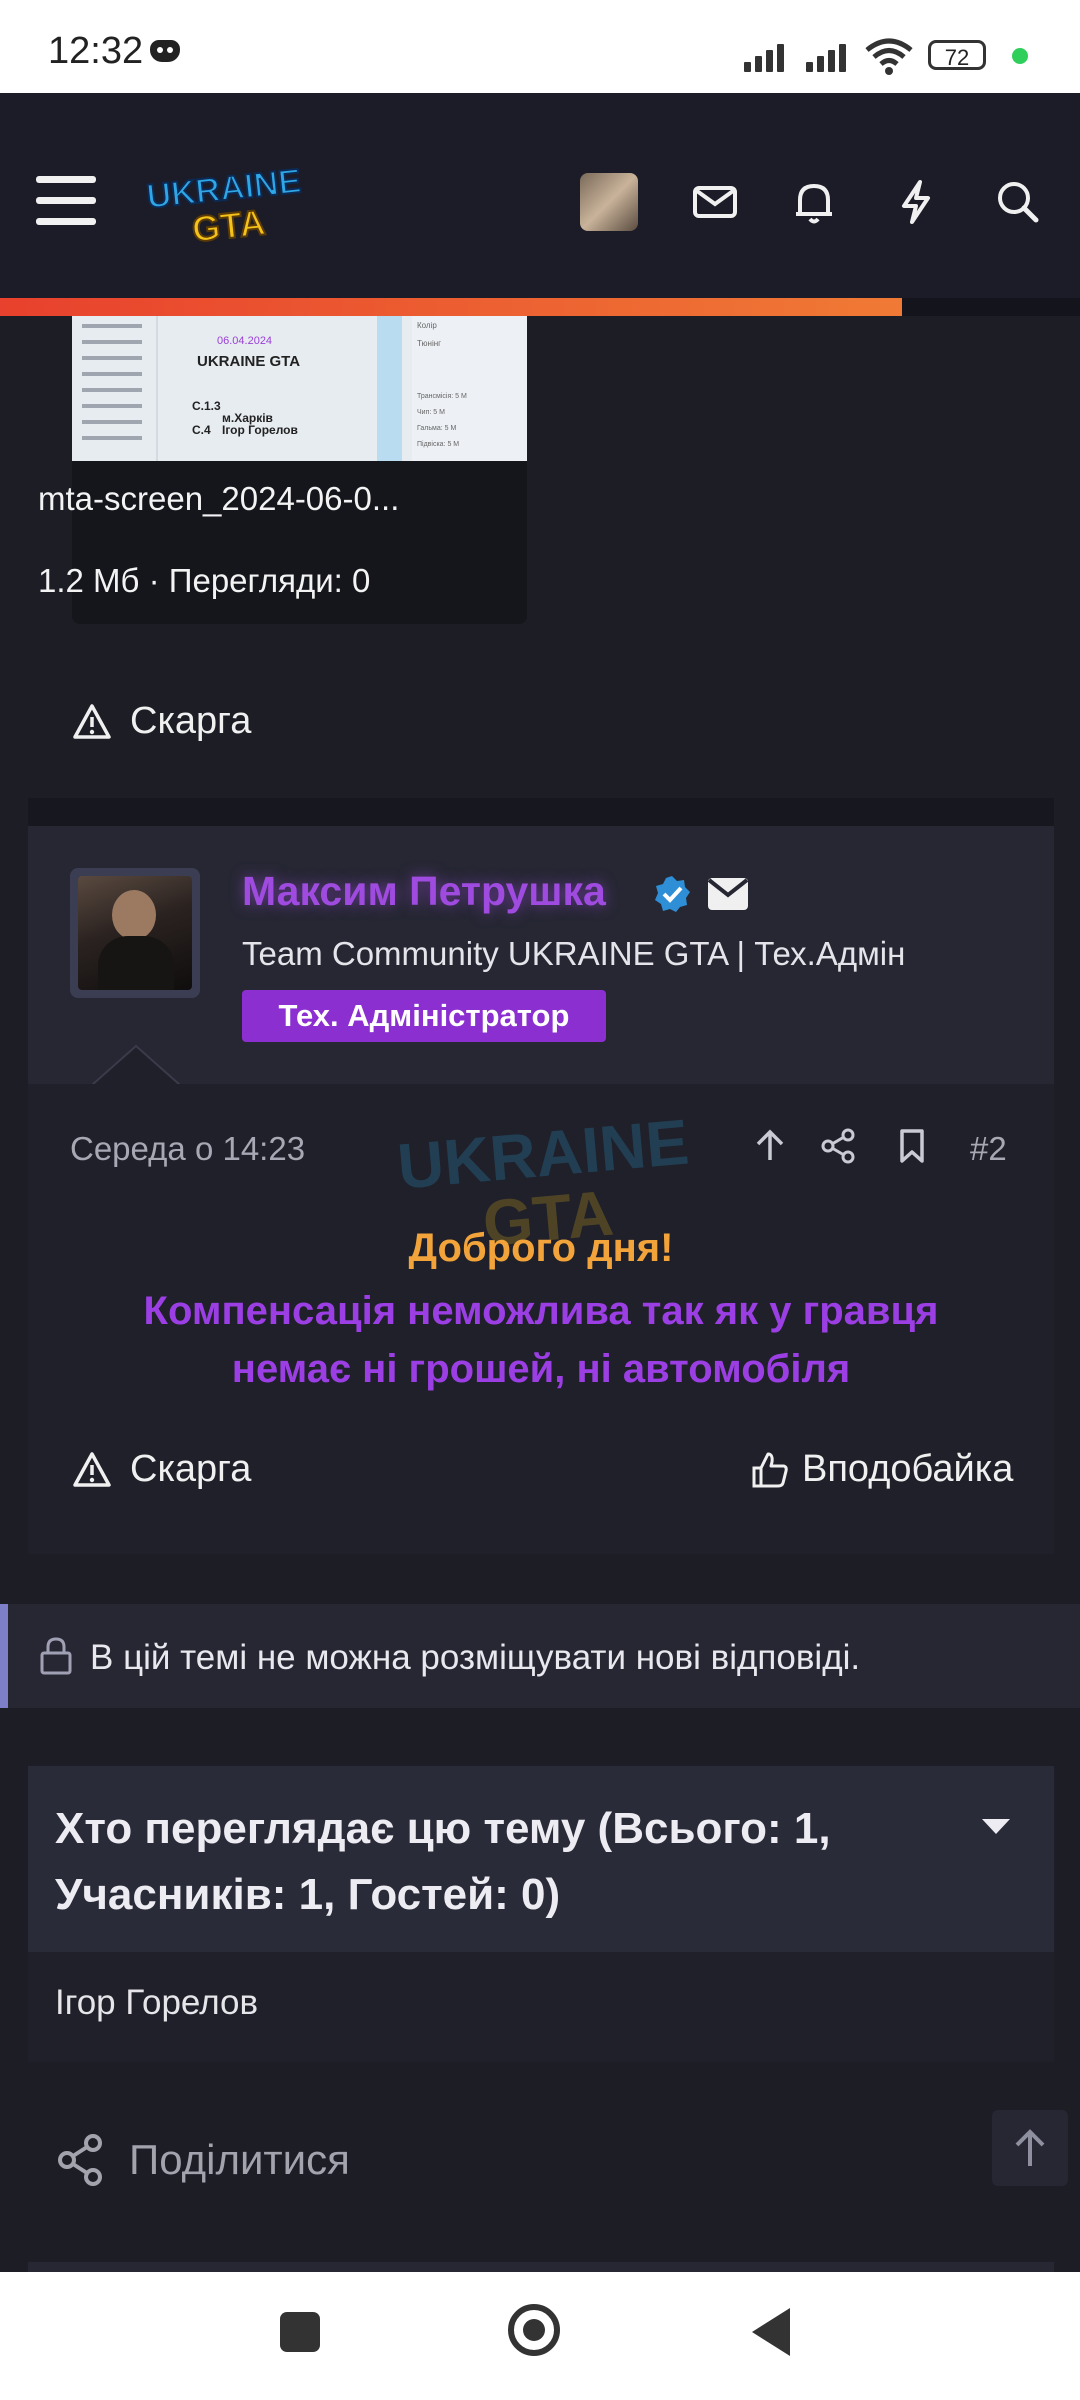  I want to click on svg-text: Гальма: 5 М, so click(436, 428).